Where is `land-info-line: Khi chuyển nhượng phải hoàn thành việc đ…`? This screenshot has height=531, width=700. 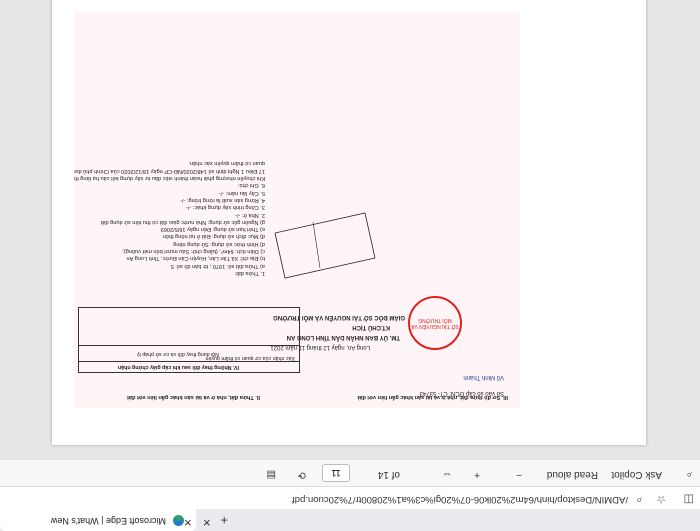 land-info-line: Khi chuyển nhượng phải hoàn thành việc đ… is located at coordinates (169, 178).